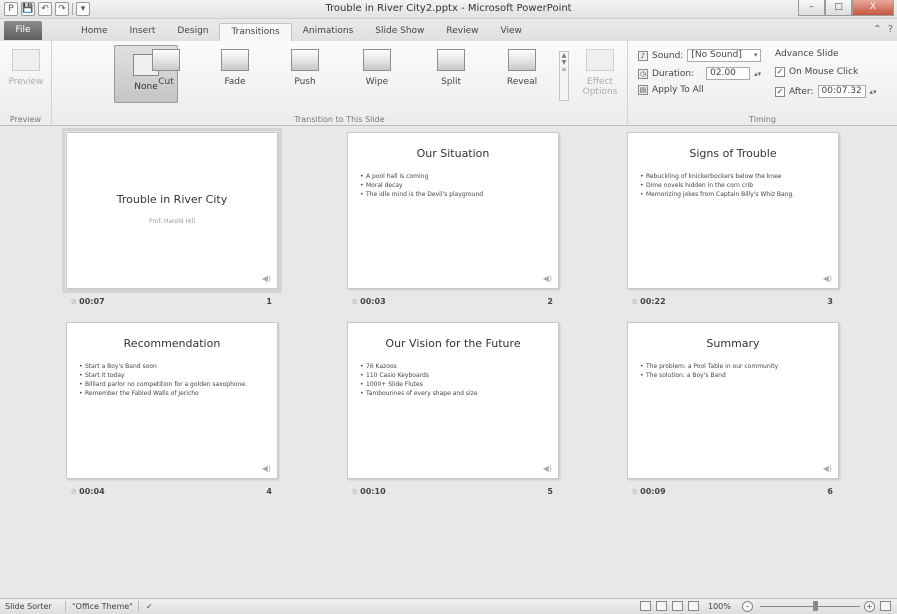 Image resolution: width=897 pixels, height=614 pixels. Describe the element at coordinates (399, 32) in the screenshot. I see `tab-slide-show: Slide Show` at that location.